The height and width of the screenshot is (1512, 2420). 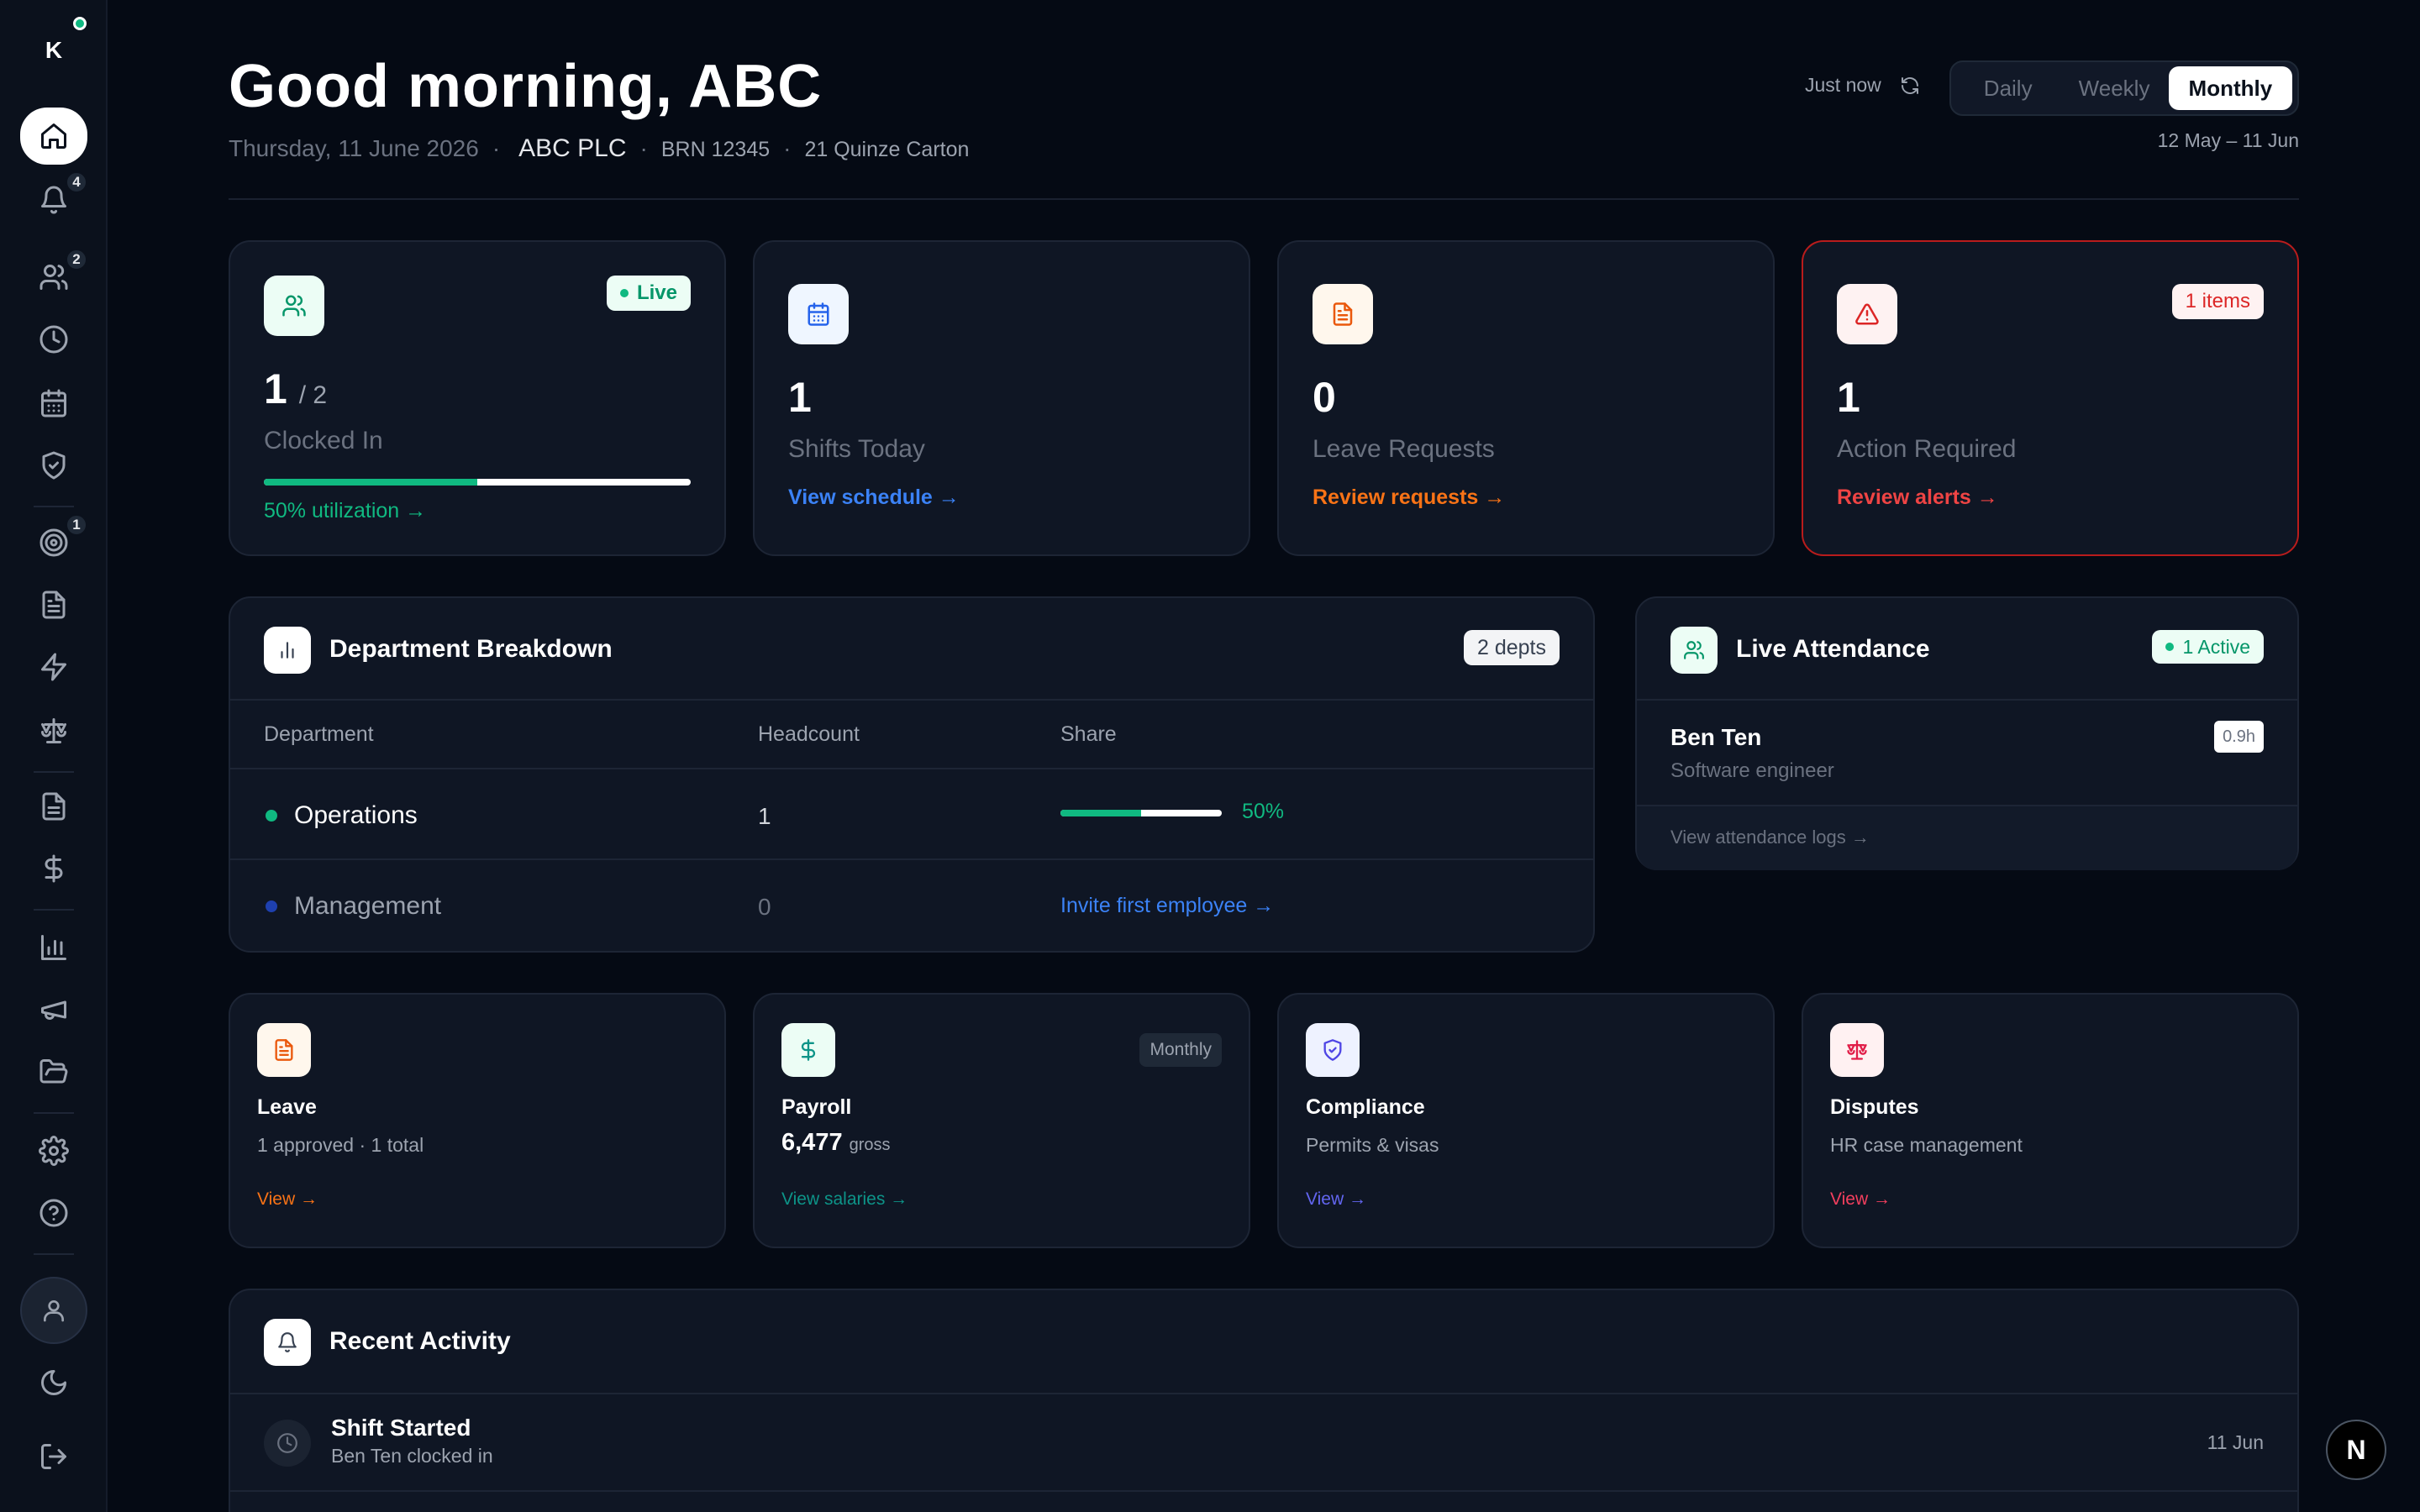 I want to click on nav-announcements, so click(x=53, y=1010).